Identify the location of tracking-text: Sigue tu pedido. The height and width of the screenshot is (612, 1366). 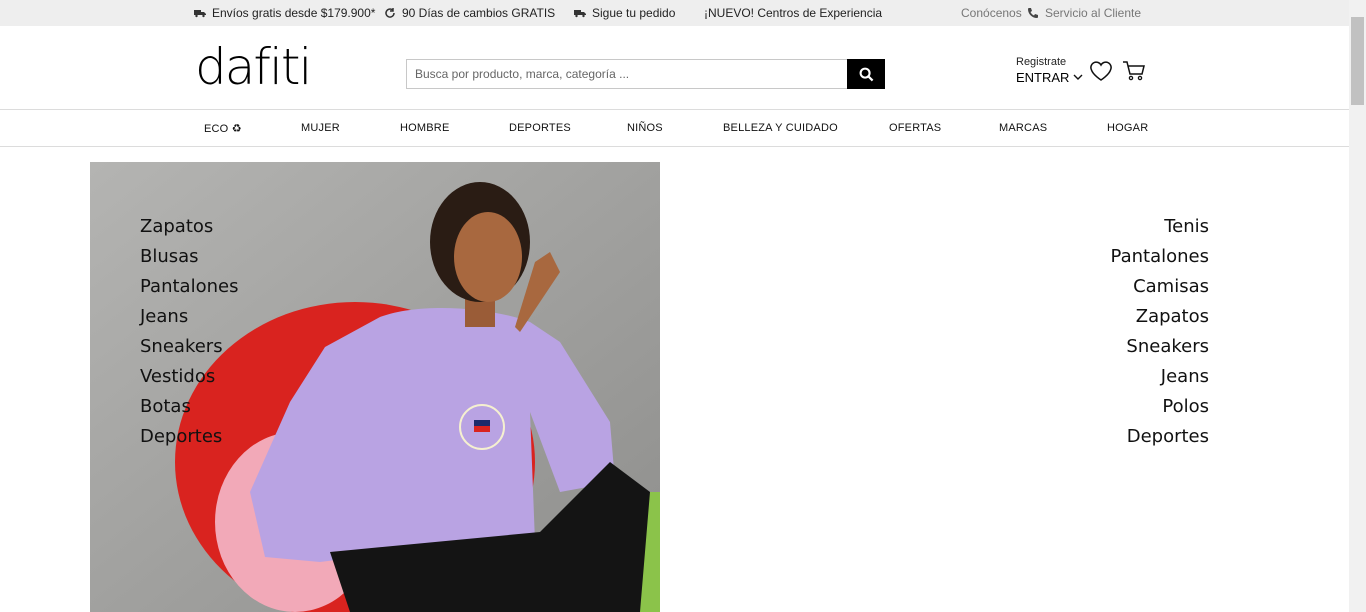
(634, 13).